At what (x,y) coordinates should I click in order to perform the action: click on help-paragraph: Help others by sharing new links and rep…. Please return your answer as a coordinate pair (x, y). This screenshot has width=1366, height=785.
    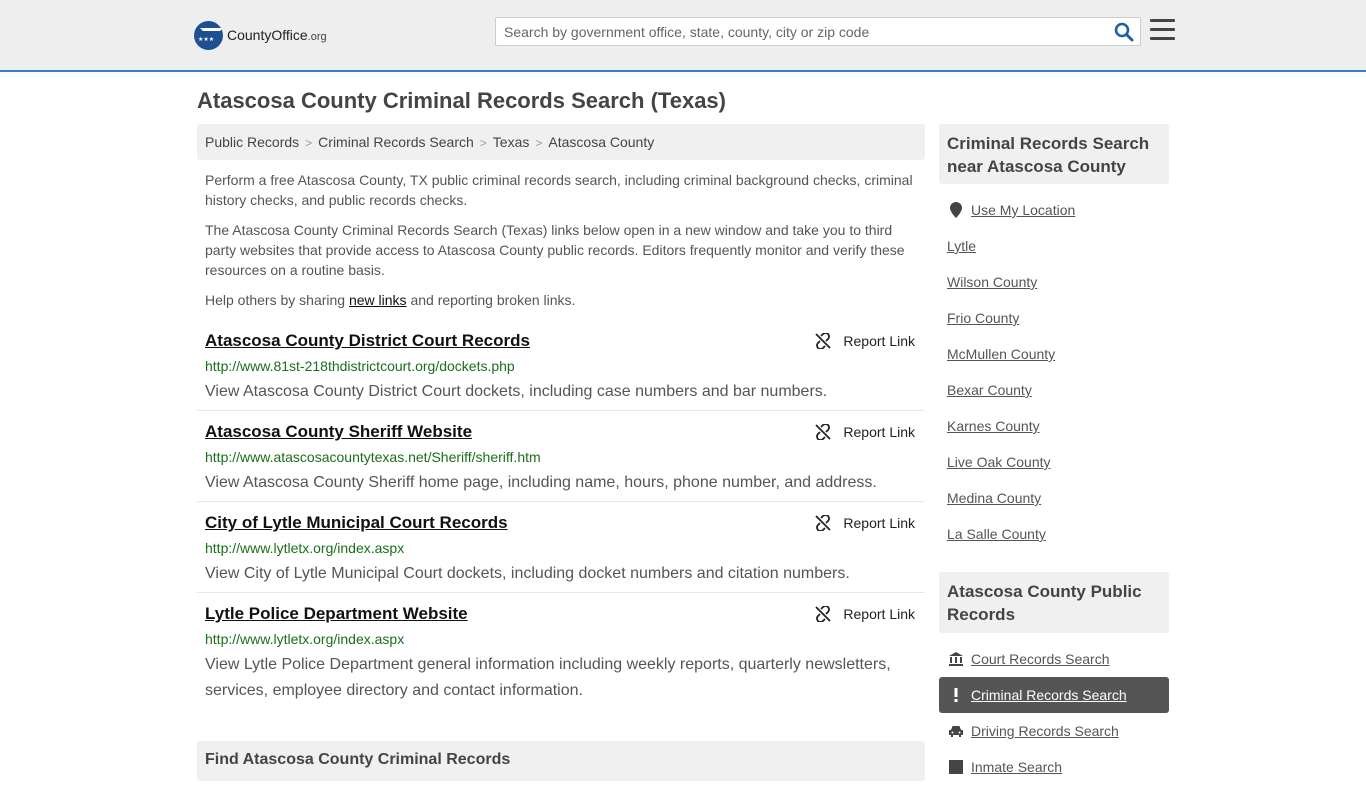
    Looking at the image, I should click on (390, 300).